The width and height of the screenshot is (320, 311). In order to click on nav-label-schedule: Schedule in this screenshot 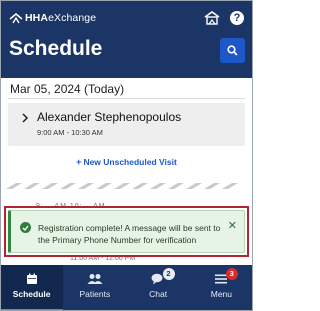, I will do `click(31, 294)`.